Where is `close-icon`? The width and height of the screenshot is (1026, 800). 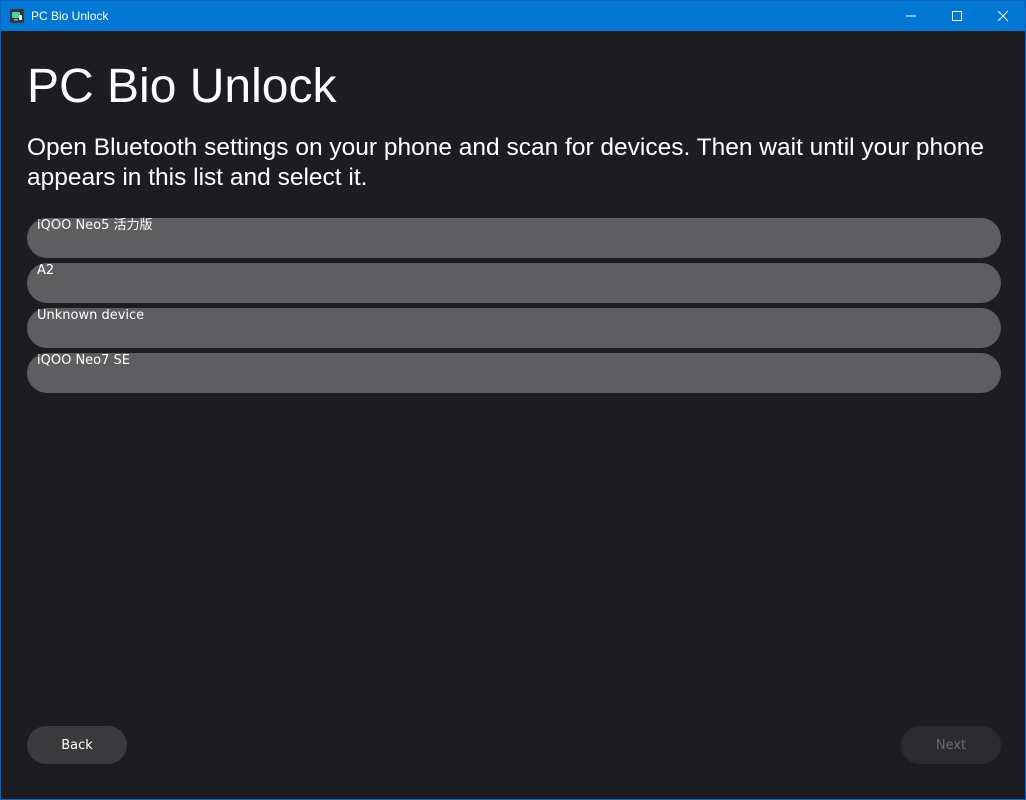 close-icon is located at coordinates (1003, 16).